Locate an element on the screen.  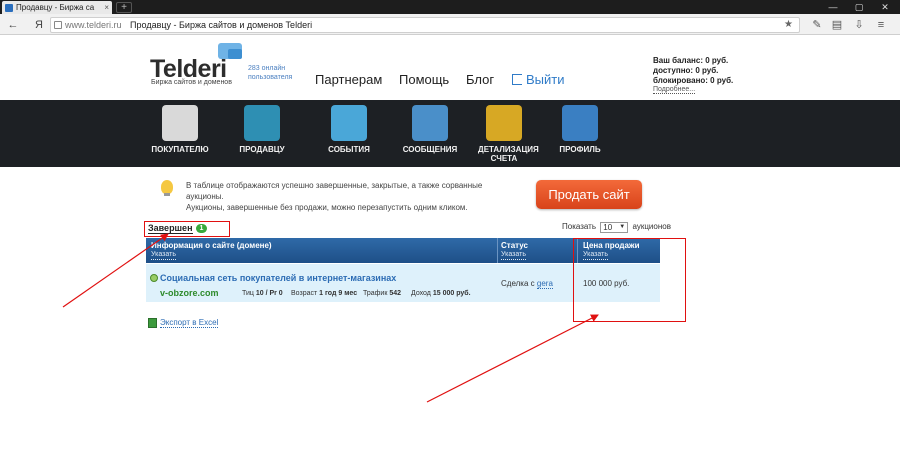
income-label: Доход is located at coordinates (421, 293).